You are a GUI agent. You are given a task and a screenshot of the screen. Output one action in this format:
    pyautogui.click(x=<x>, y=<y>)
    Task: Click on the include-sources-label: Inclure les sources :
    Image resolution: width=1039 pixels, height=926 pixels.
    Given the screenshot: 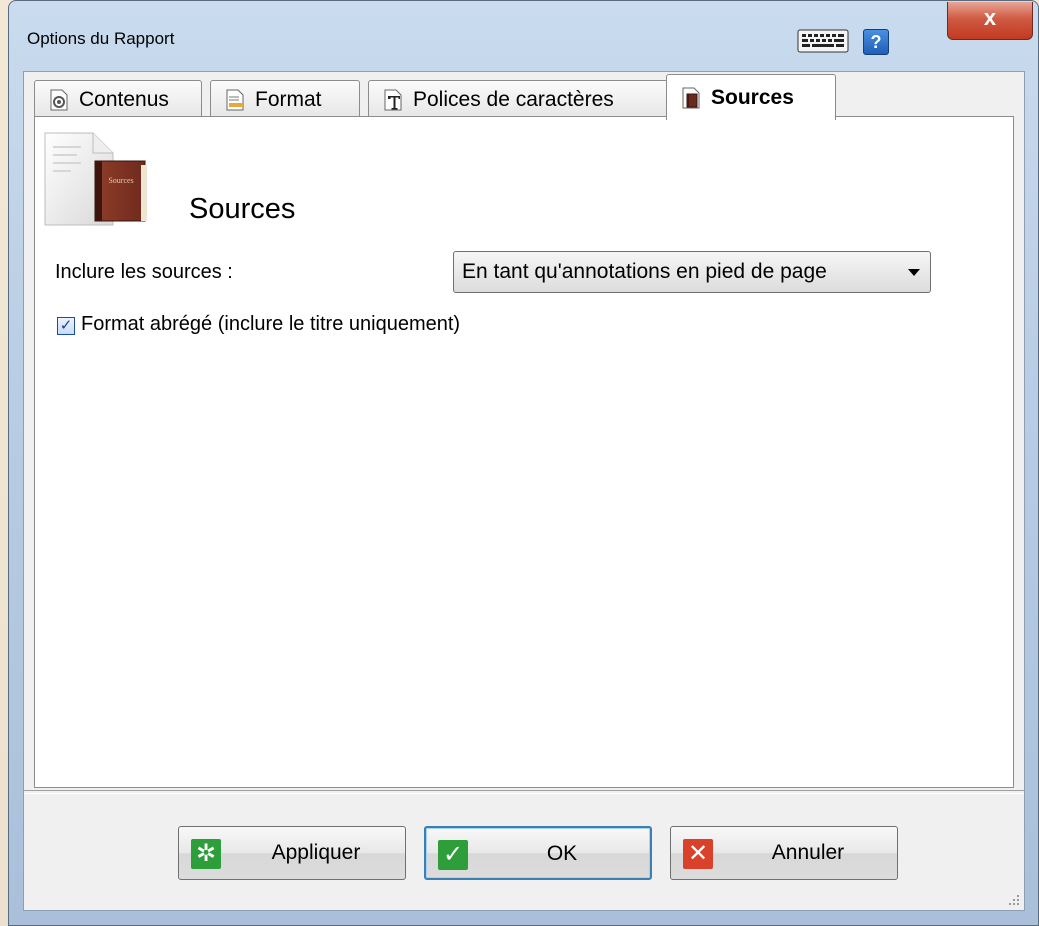 What is the action you would take?
    pyautogui.click(x=144, y=272)
    